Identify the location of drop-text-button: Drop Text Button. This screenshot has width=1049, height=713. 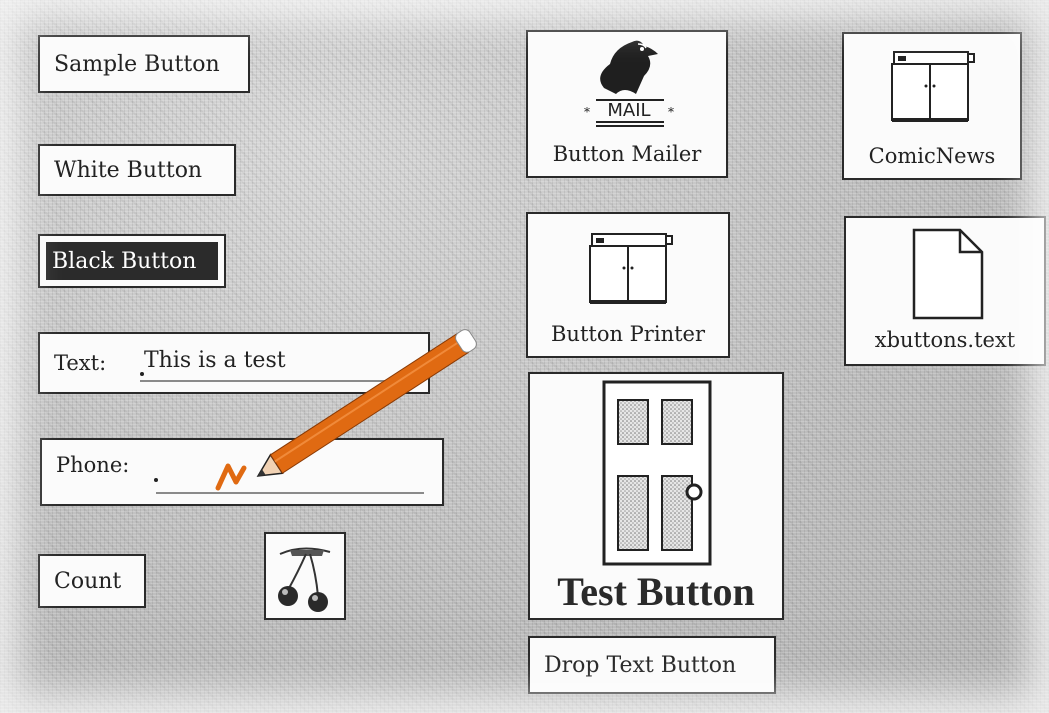
(652, 665).